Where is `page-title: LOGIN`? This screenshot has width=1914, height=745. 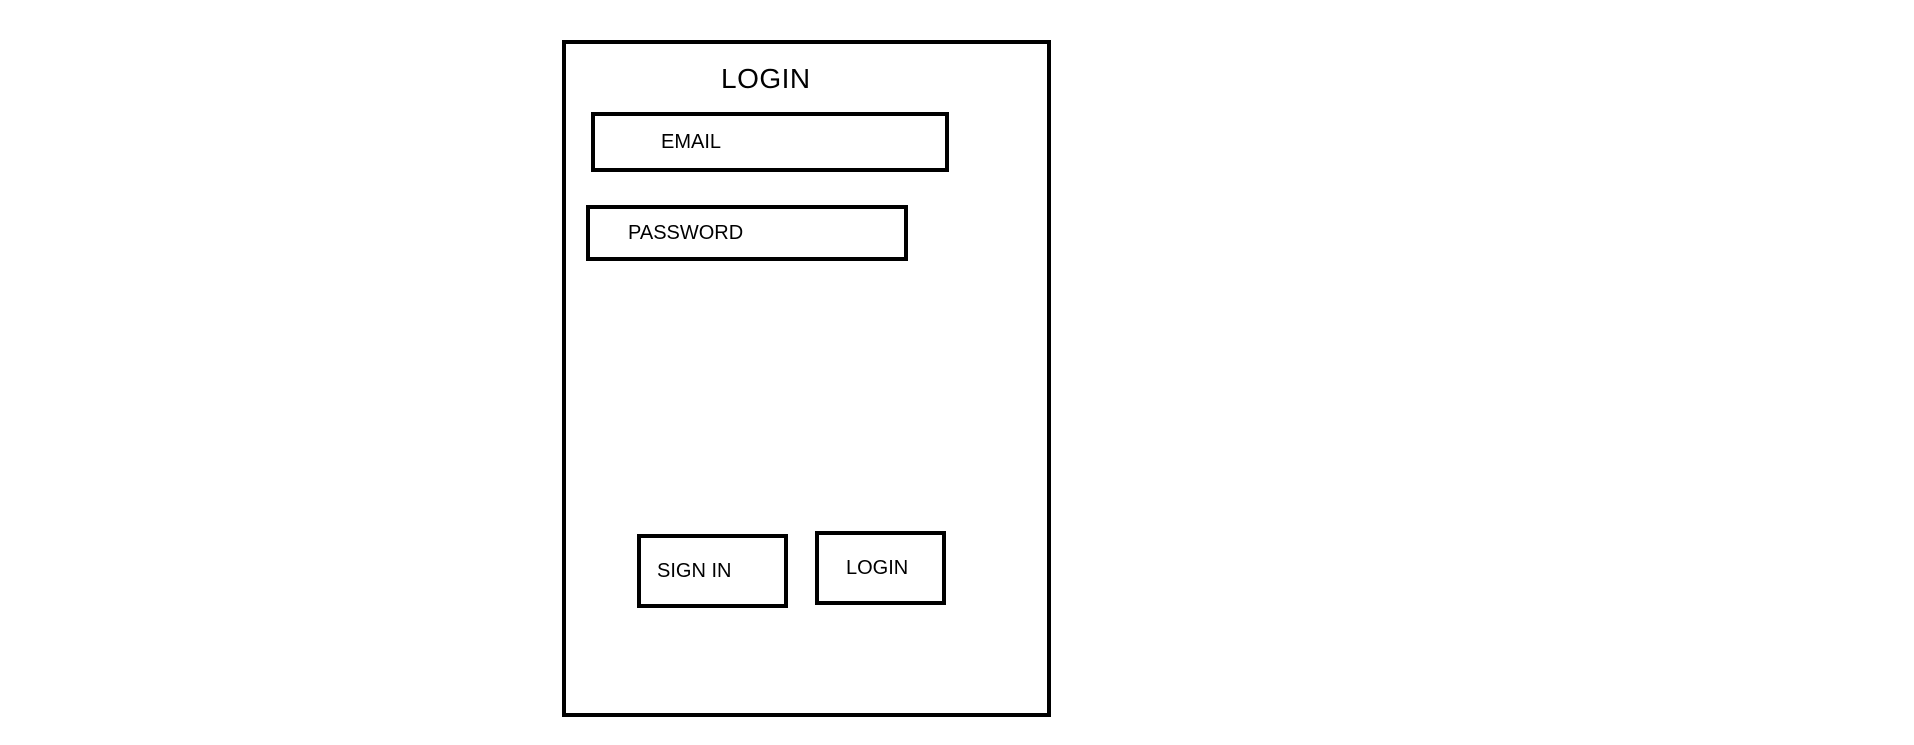 page-title: LOGIN is located at coordinates (766, 78).